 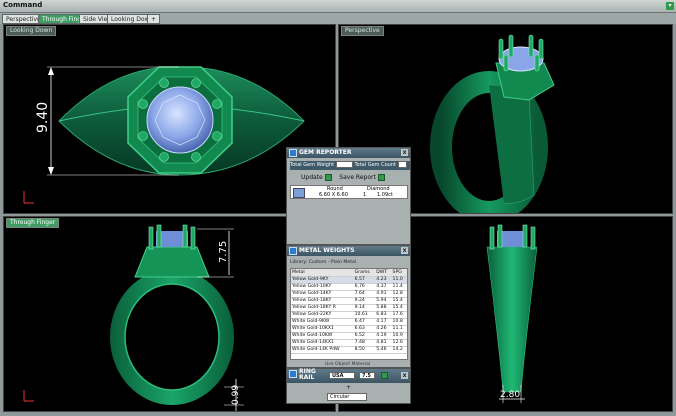 I want to click on save-report-button, so click(x=381, y=177).